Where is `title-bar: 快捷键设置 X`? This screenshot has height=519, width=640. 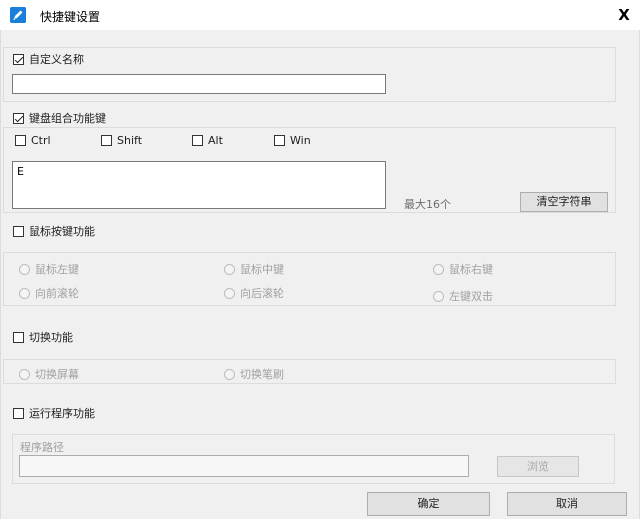 title-bar: 快捷键设置 X is located at coordinates (320, 15).